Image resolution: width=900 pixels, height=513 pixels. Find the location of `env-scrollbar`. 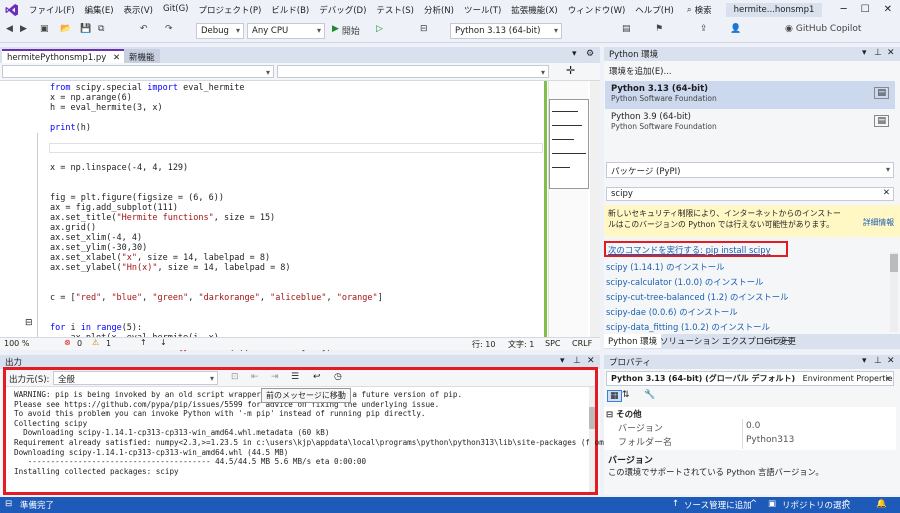

env-scrollbar is located at coordinates (894, 292).